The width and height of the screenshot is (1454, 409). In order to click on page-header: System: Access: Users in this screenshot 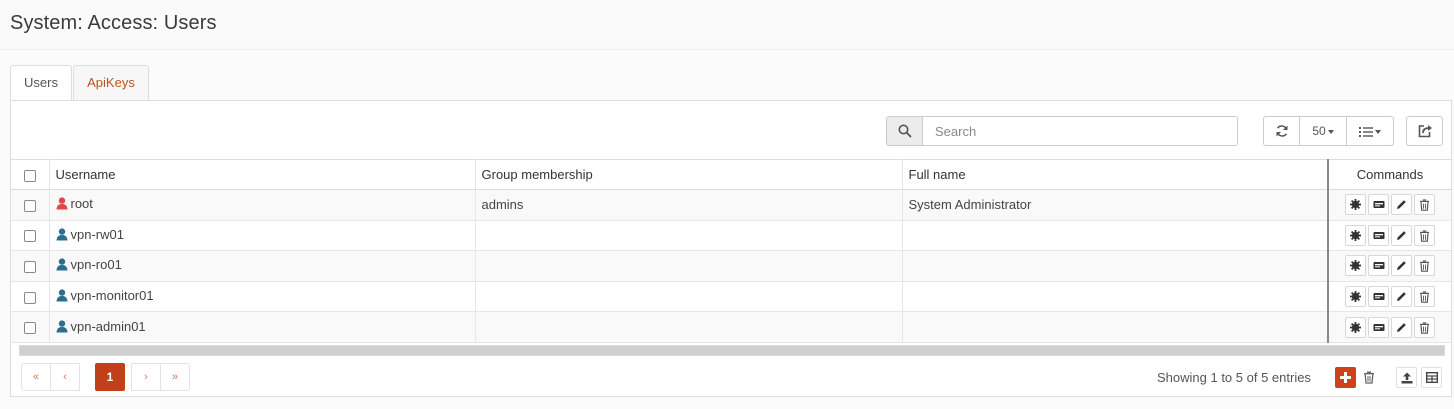, I will do `click(727, 25)`.